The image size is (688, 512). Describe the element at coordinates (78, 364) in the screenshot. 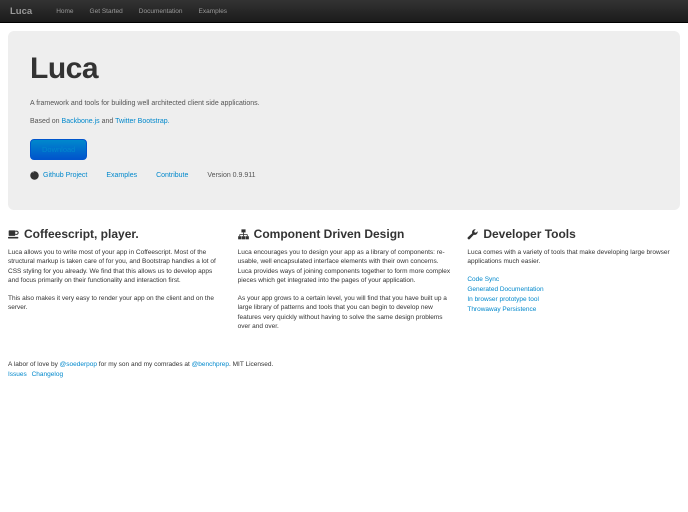

I see `soederpop-link: @soederpop` at that location.